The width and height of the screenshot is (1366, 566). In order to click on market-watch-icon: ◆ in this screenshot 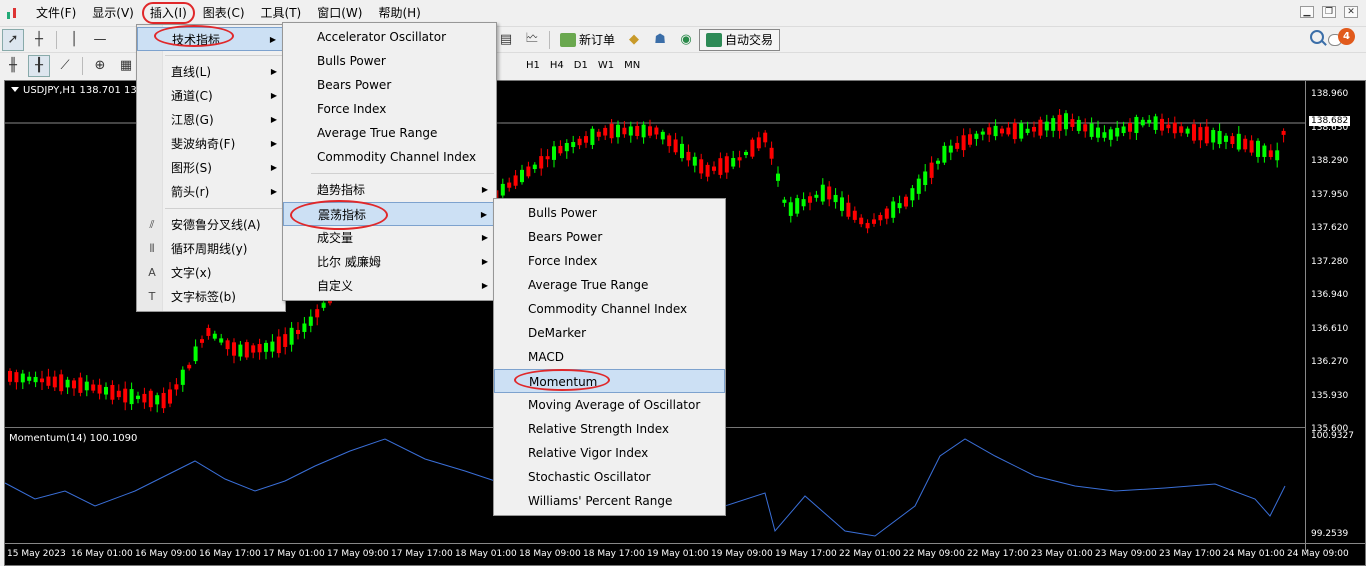, I will do `click(634, 40)`.